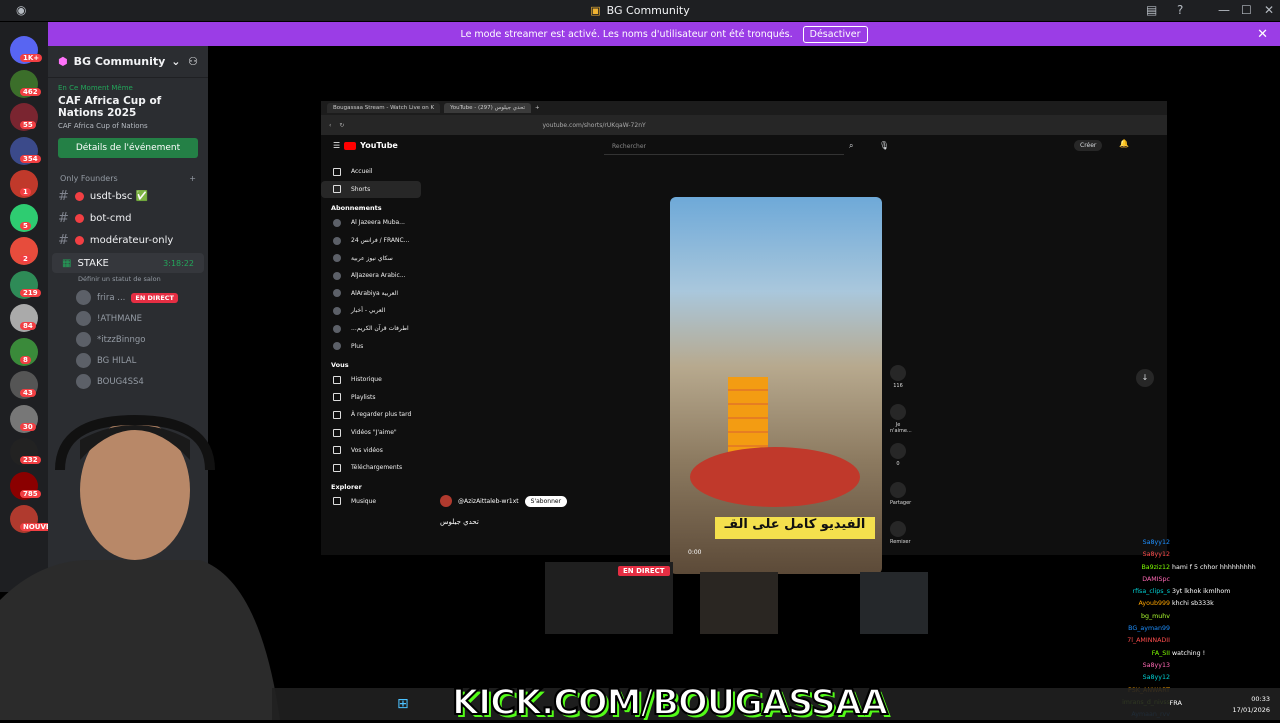 Image resolution: width=1280 pixels, height=723 pixels. I want to click on server-header: ⬢ BG Community ⌄ ⚇, so click(128, 62).